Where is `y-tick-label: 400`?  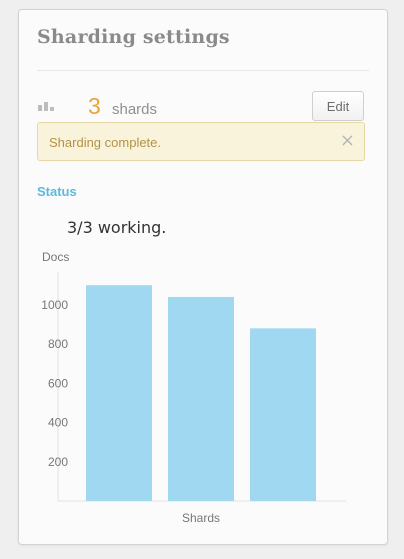
y-tick-label: 400 is located at coordinates (58, 423).